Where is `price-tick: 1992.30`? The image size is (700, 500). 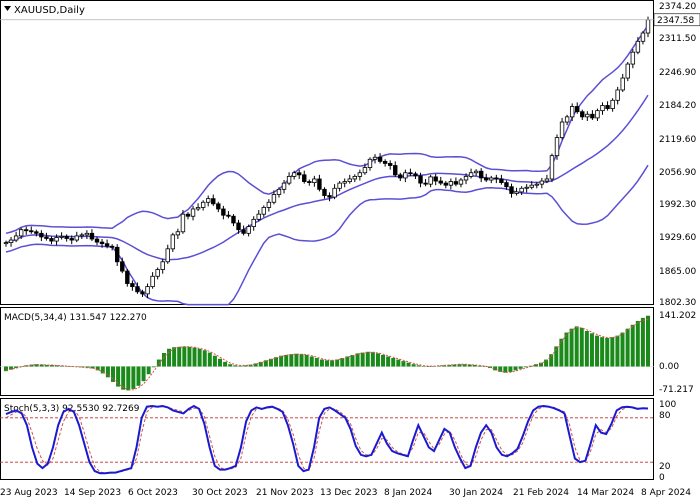 price-tick: 1992.30 is located at coordinates (677, 205).